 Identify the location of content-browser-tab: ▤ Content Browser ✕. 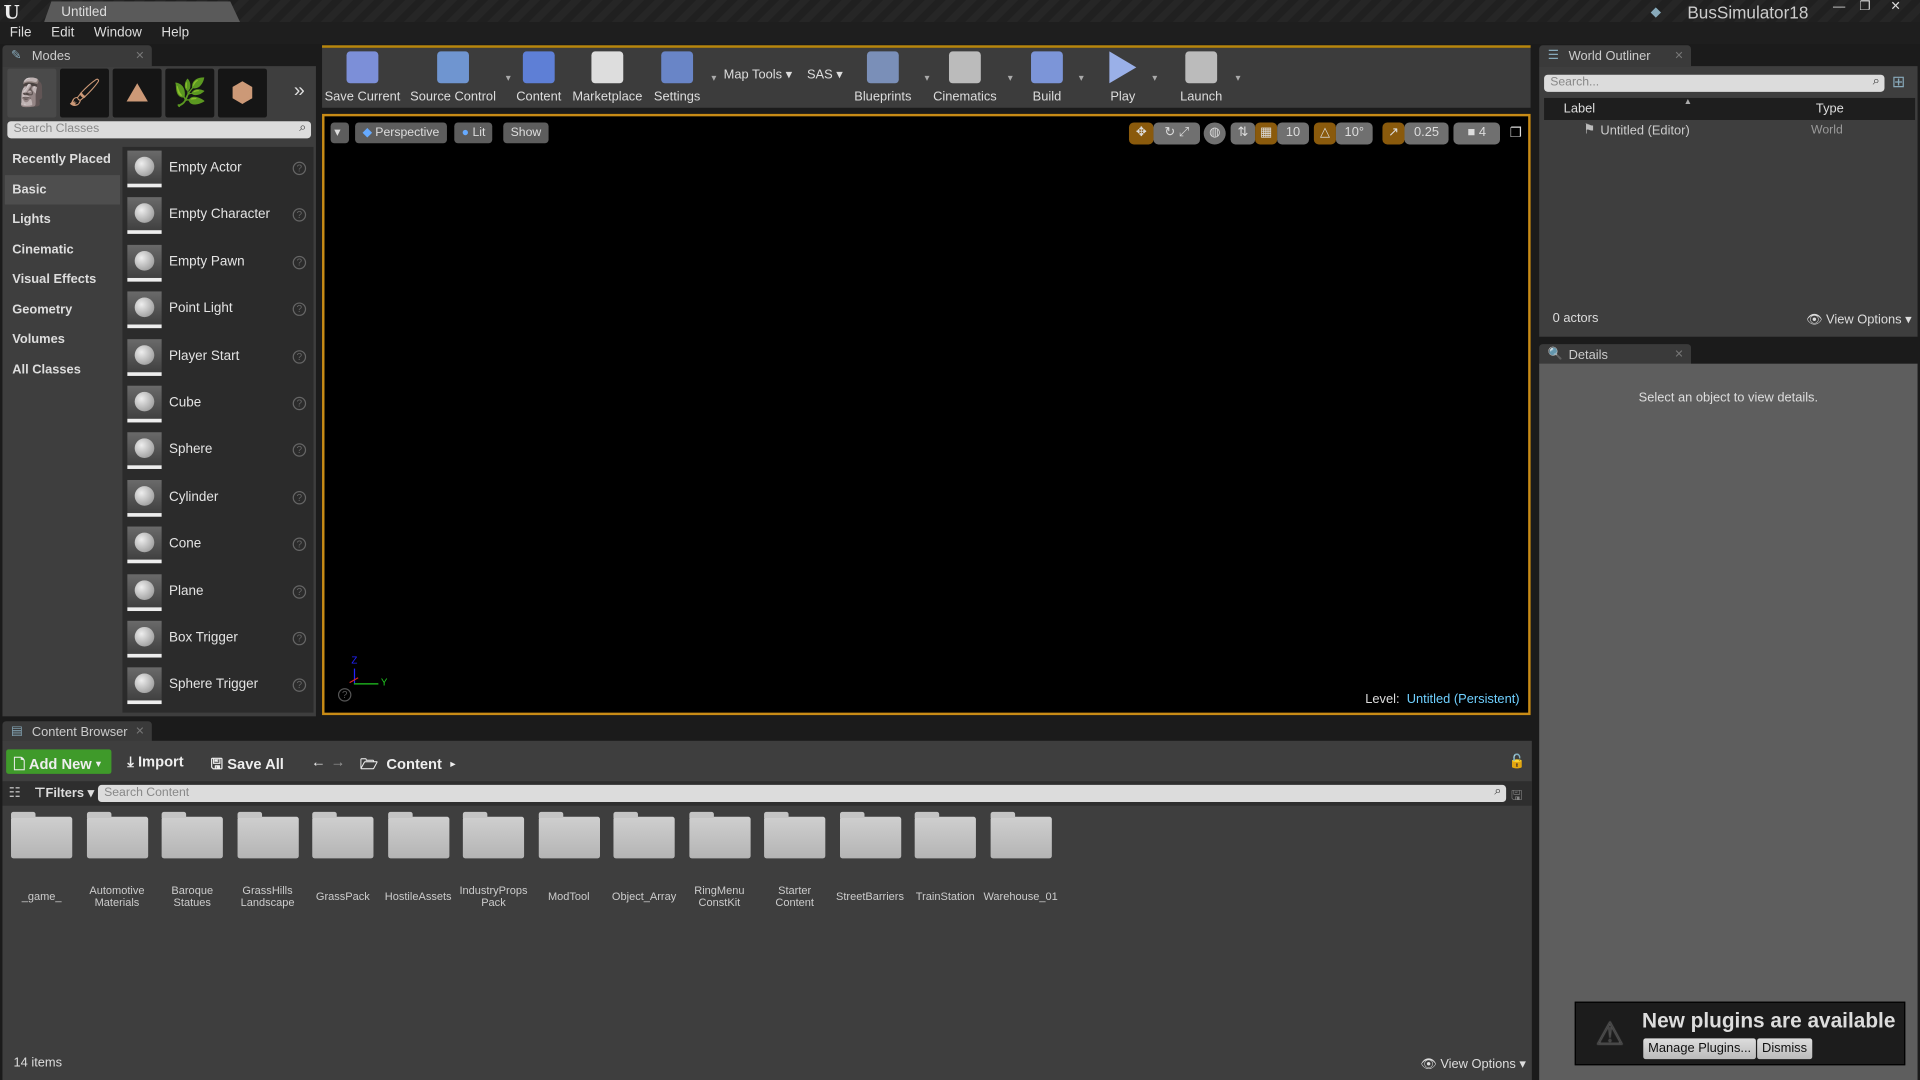
(77, 732).